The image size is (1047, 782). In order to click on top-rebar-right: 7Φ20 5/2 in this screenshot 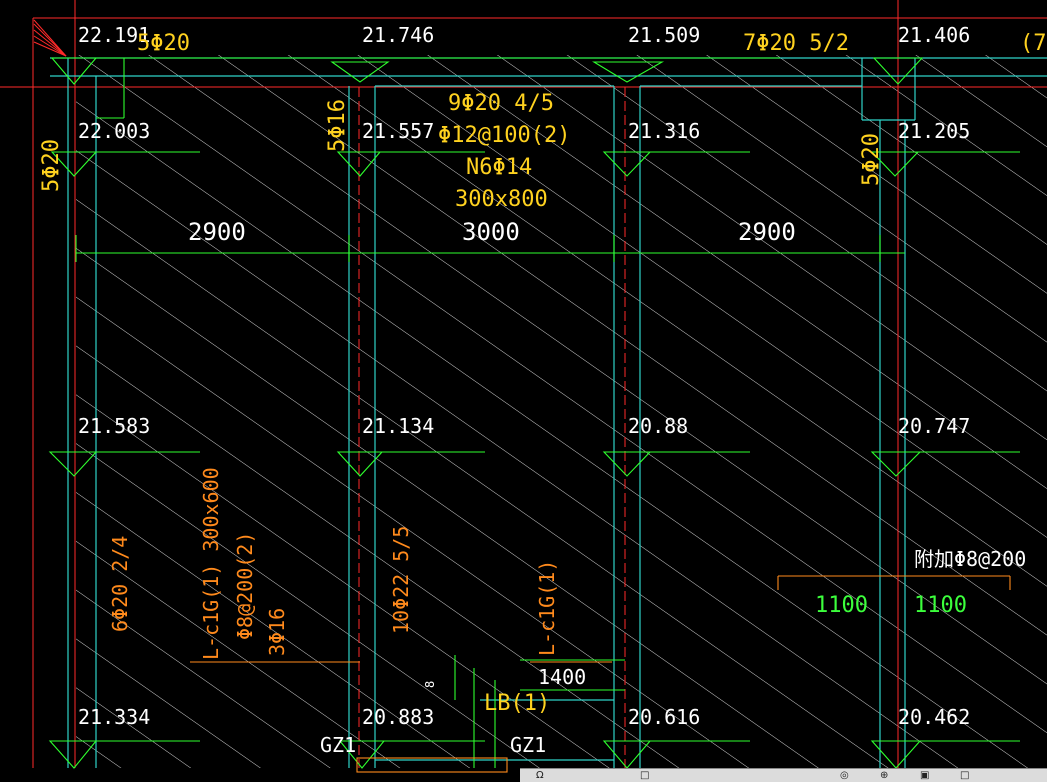, I will do `click(796, 43)`.